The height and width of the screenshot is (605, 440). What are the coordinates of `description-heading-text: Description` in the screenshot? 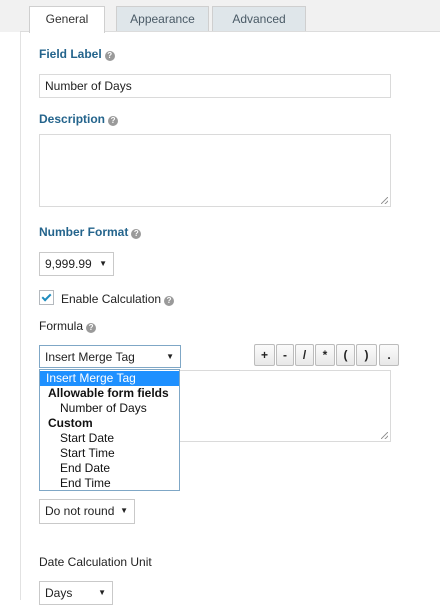 It's located at (72, 119).